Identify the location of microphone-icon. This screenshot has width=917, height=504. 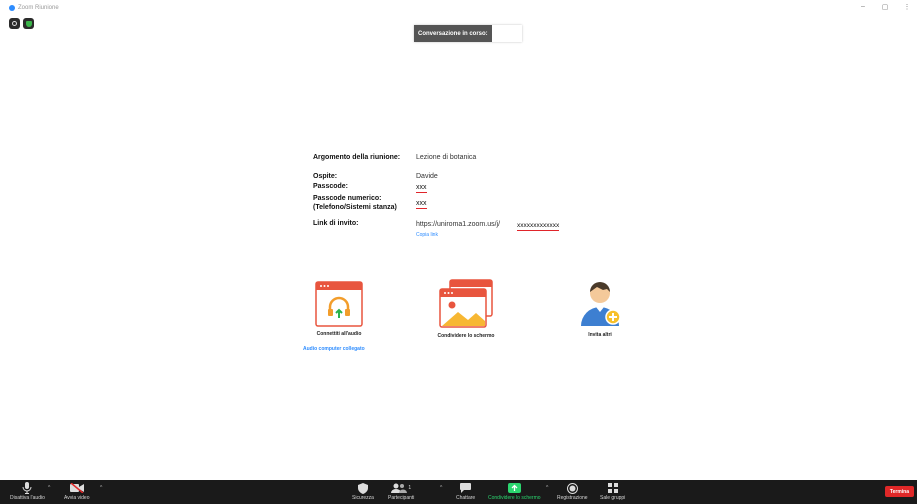
(27, 488).